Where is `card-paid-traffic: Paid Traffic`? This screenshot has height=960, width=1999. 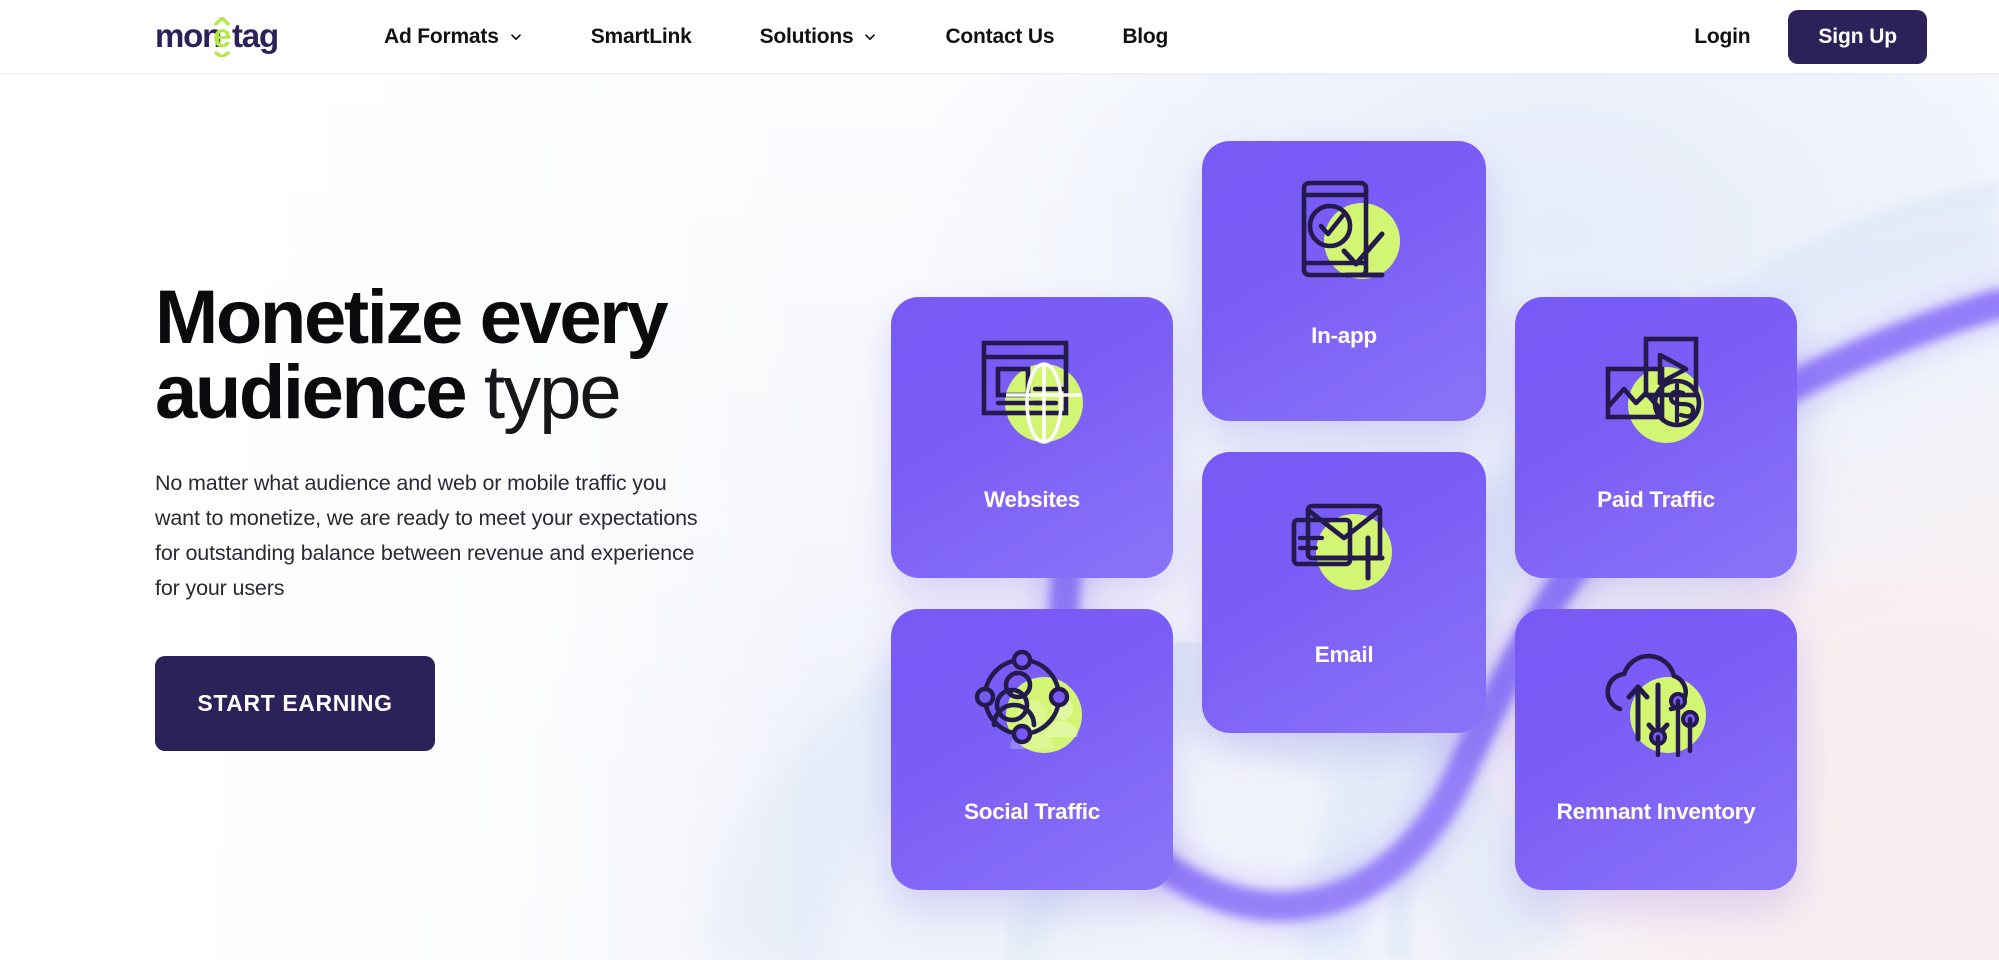 card-paid-traffic: Paid Traffic is located at coordinates (1656, 437).